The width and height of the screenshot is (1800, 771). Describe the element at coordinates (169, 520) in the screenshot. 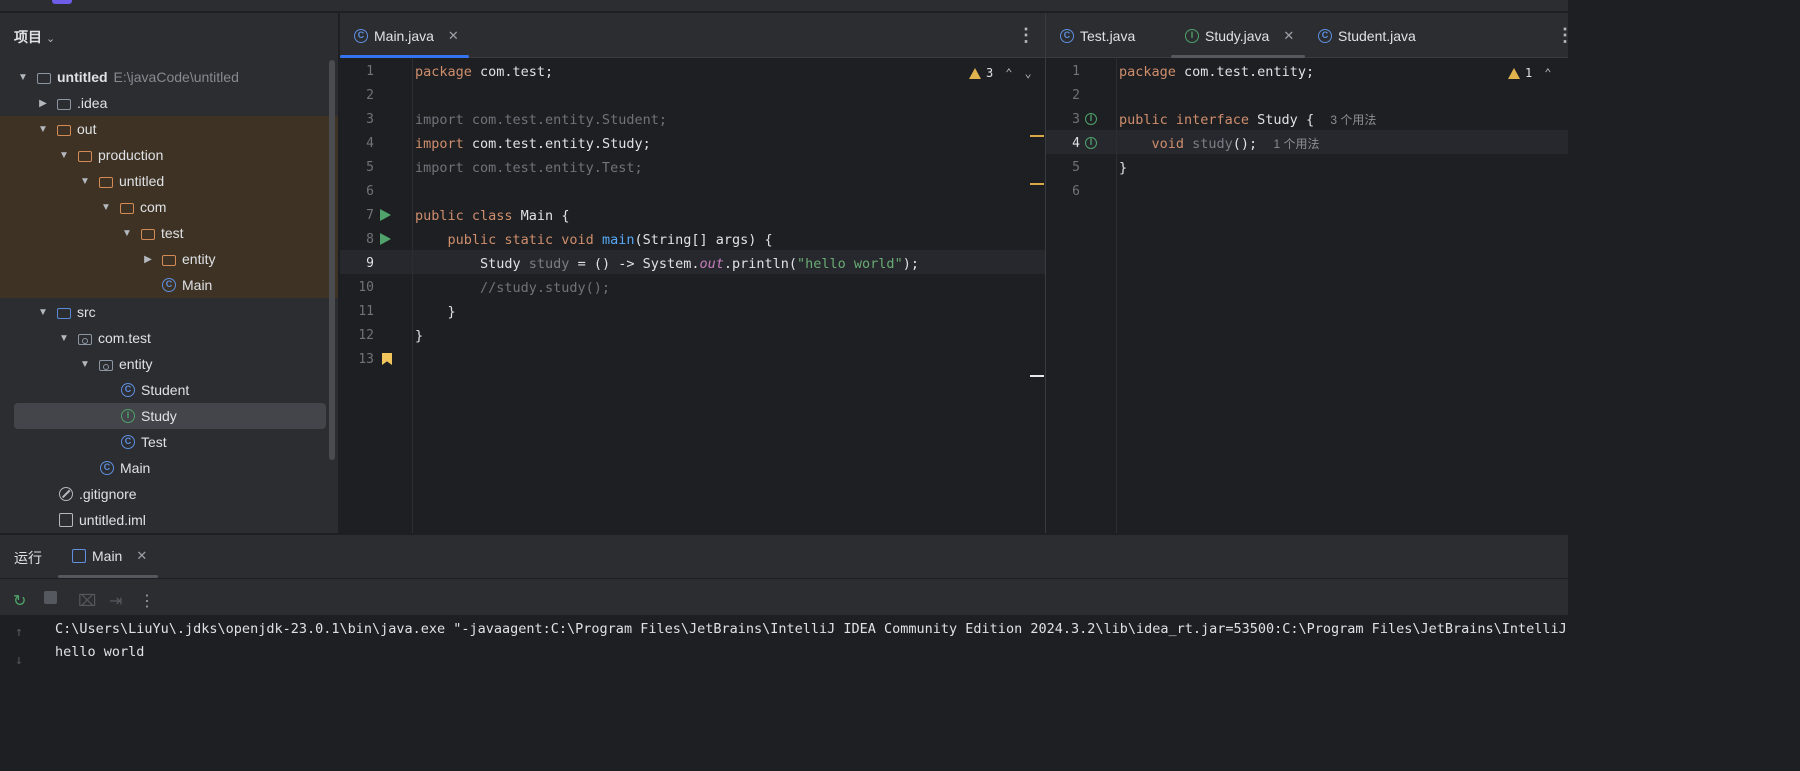

I see `tree-item-iml: untitled.iml` at that location.